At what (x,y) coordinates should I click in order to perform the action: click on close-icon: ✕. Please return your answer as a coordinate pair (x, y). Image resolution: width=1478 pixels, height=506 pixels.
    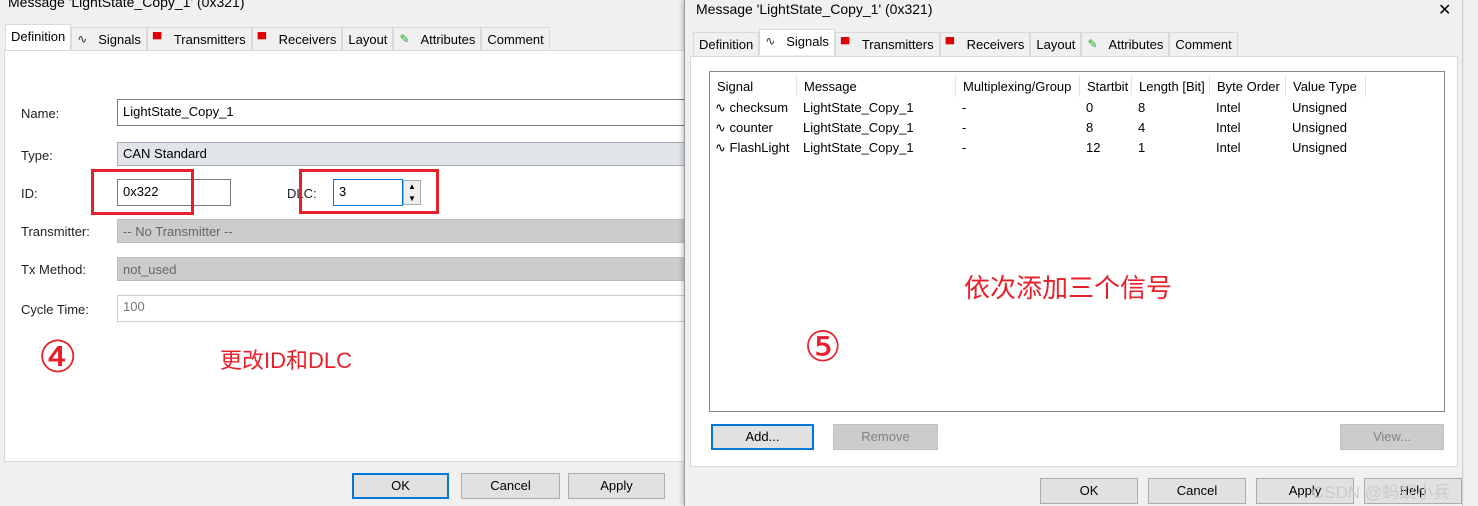
    Looking at the image, I should click on (1444, 10).